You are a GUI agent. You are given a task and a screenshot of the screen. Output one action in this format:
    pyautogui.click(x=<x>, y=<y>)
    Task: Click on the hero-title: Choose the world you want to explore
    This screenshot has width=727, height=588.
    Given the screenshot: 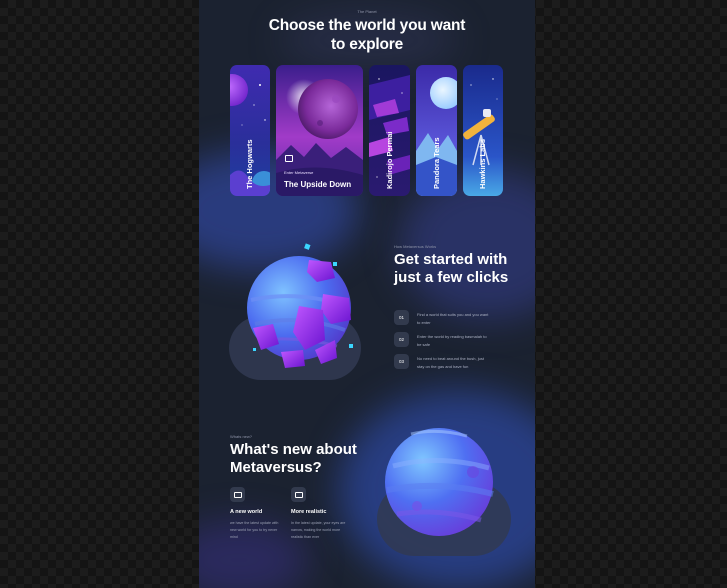 What is the action you would take?
    pyautogui.click(x=367, y=35)
    